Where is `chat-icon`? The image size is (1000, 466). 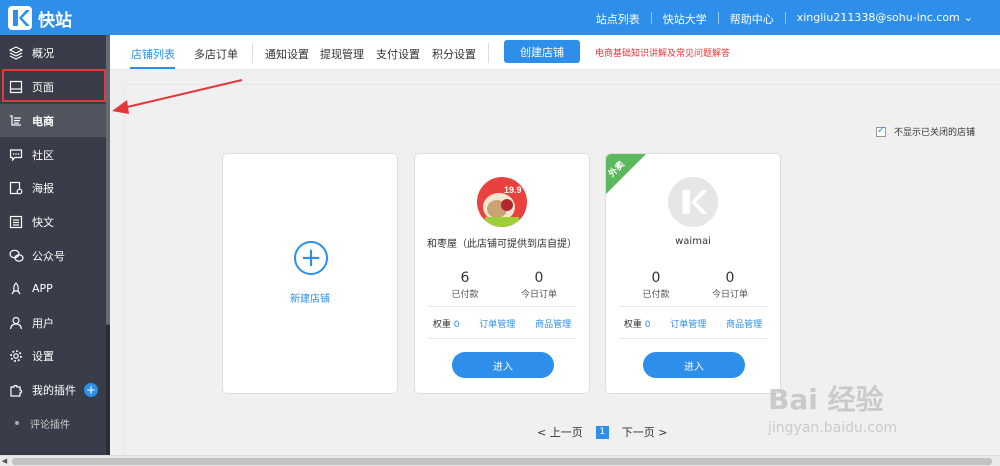
chat-icon is located at coordinates (16, 155).